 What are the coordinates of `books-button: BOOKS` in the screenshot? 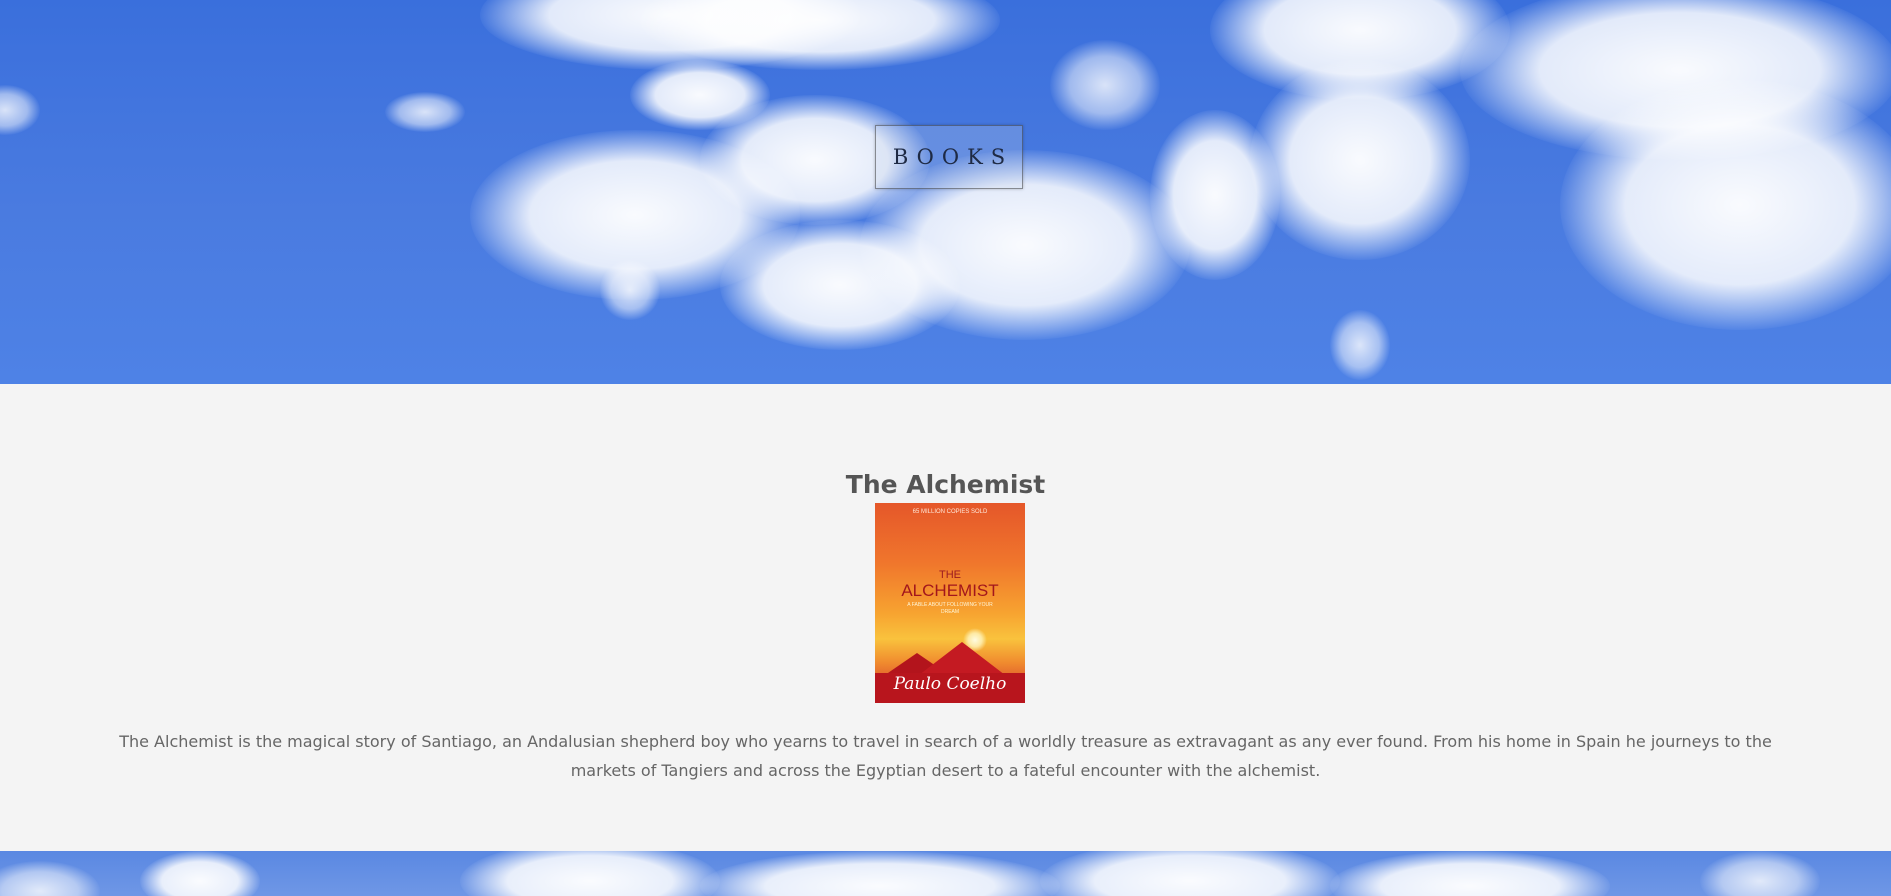 It's located at (949, 157).